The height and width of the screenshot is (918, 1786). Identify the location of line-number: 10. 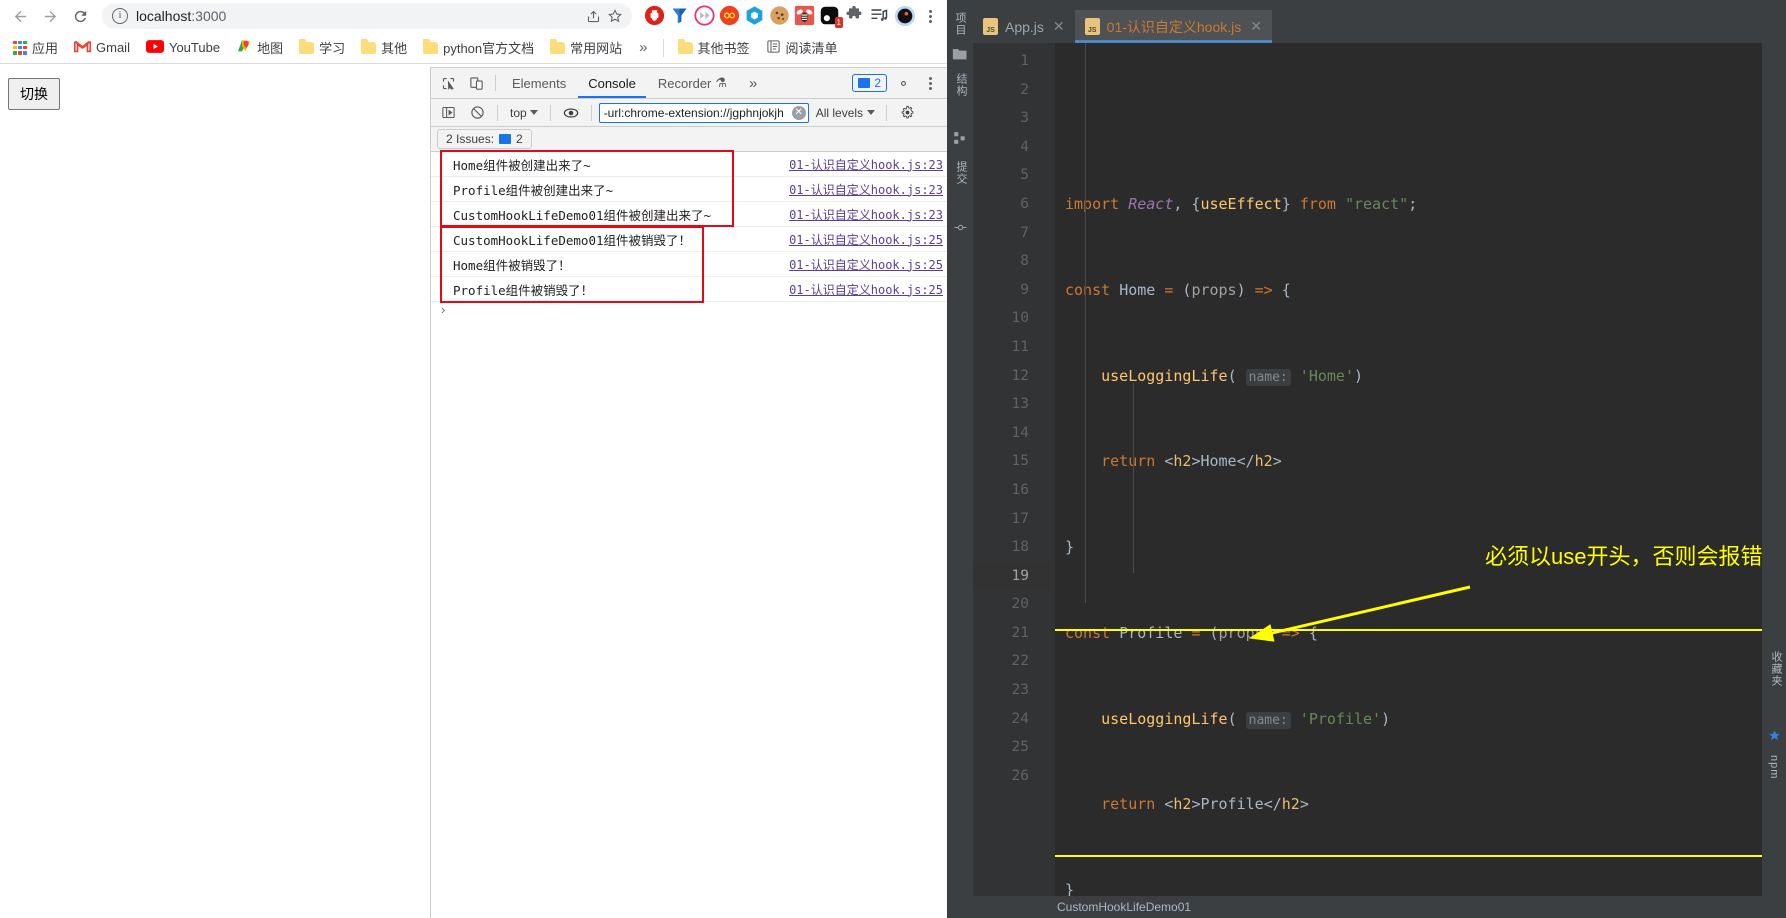
(1020, 318).